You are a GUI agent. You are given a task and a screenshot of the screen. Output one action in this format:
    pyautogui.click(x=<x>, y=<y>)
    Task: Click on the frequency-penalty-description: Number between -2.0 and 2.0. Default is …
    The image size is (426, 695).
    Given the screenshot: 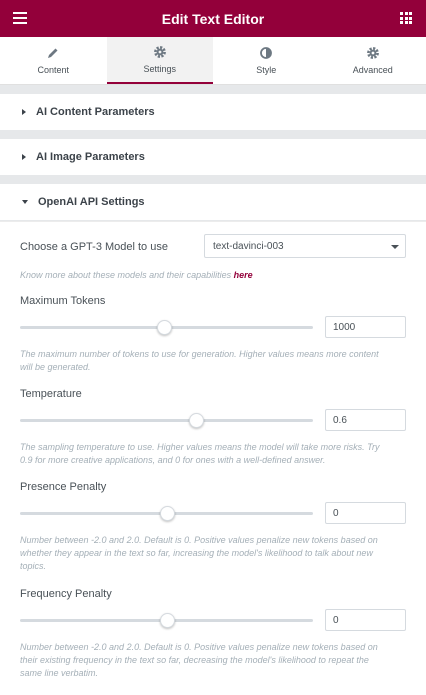 What is the action you would take?
    pyautogui.click(x=199, y=660)
    